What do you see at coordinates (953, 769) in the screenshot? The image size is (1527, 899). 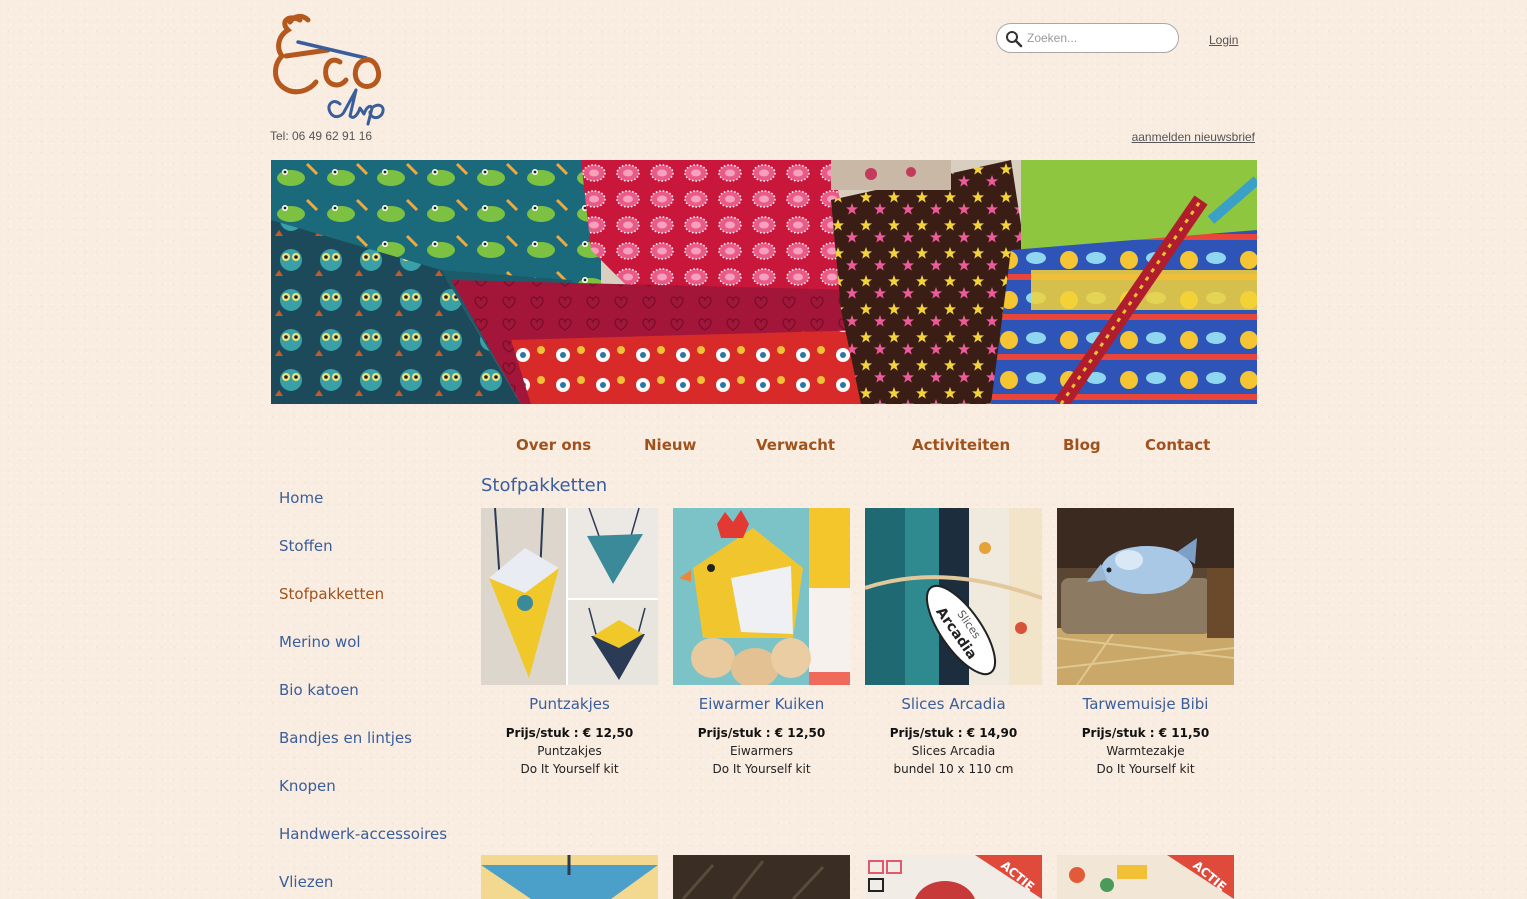 I see `product-description-line: bundel 10 x 110 cm` at bounding box center [953, 769].